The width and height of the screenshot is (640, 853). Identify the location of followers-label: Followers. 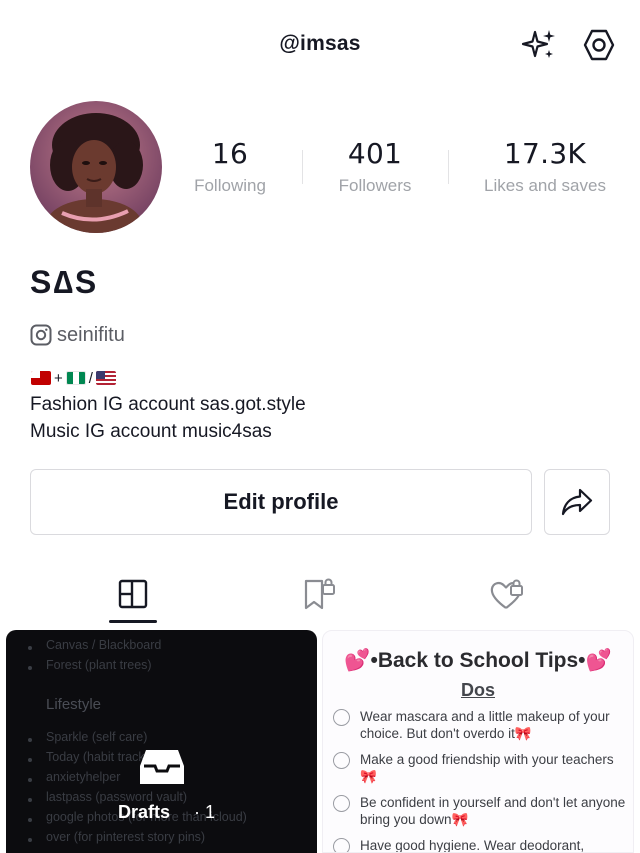
(375, 185).